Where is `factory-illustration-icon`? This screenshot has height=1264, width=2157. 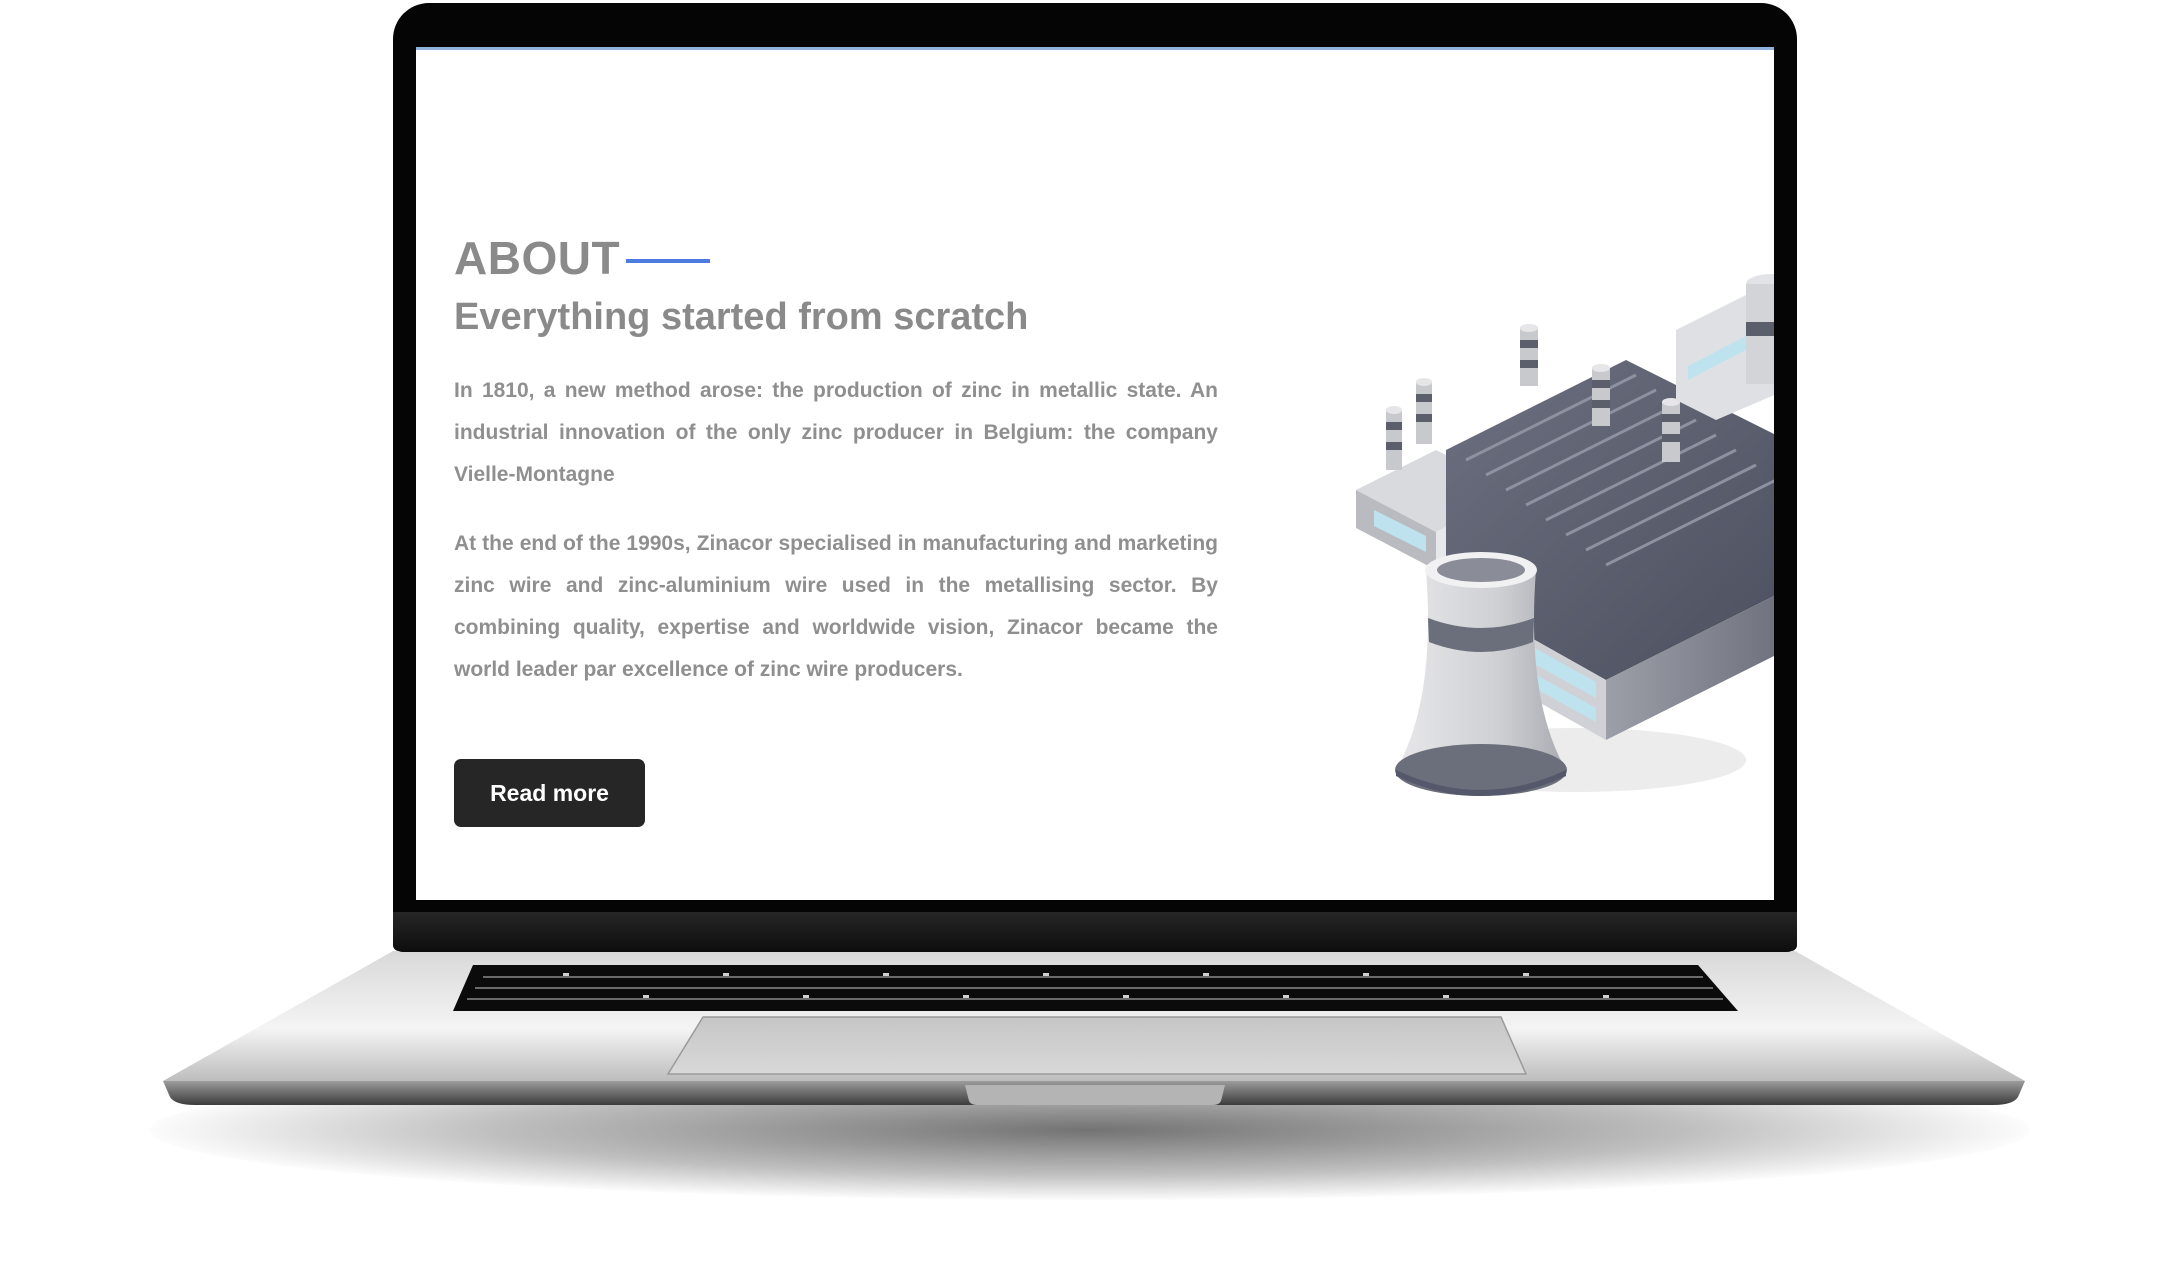 factory-illustration-icon is located at coordinates (1545, 540).